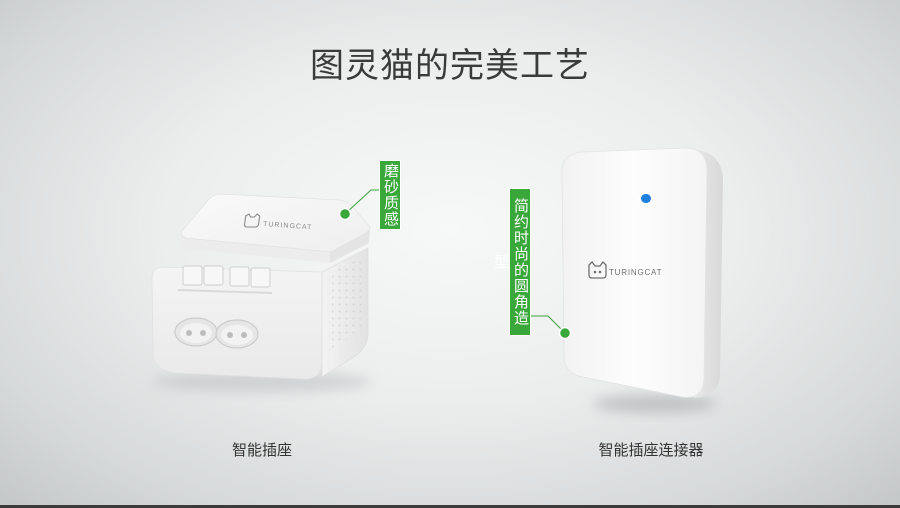 The height and width of the screenshot is (508, 900). Describe the element at coordinates (390, 195) in the screenshot. I see `feature-label-matte: 磨砂质感` at that location.